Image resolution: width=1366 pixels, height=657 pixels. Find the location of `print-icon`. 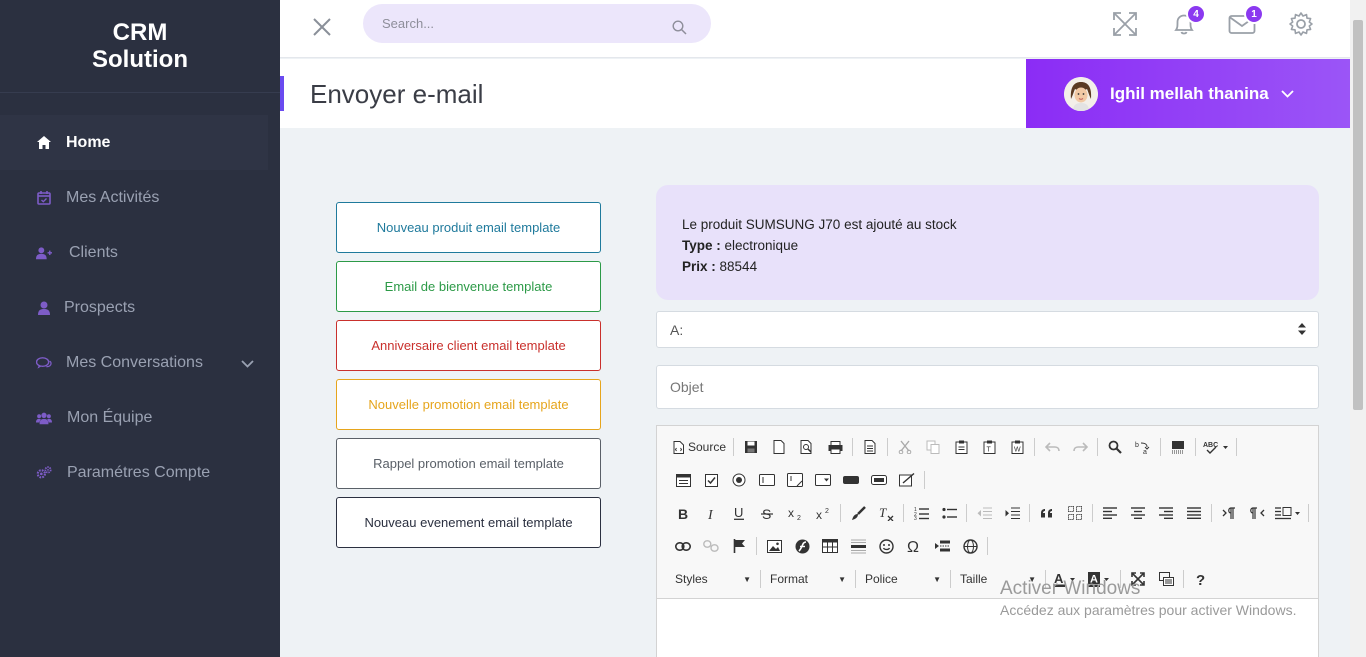

print-icon is located at coordinates (835, 447).